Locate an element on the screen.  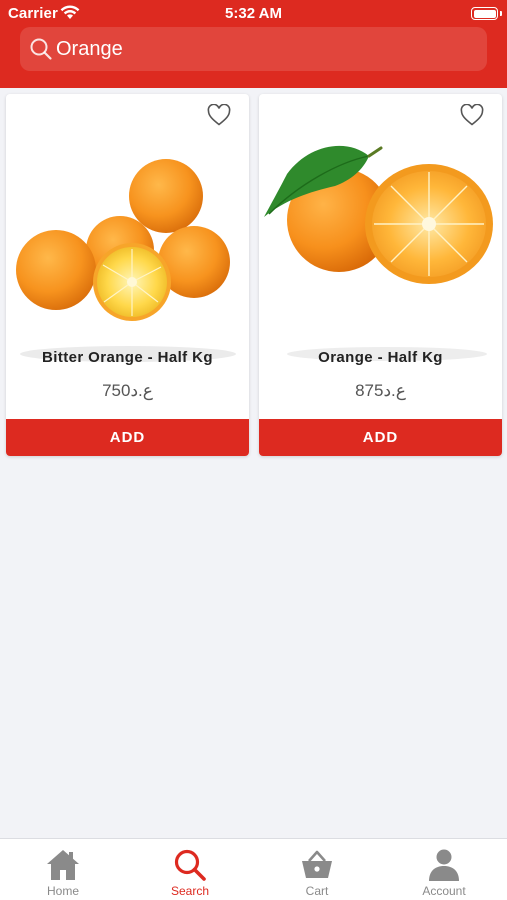
header: Carrier 5:32 AM is located at coordinates (253, 44).